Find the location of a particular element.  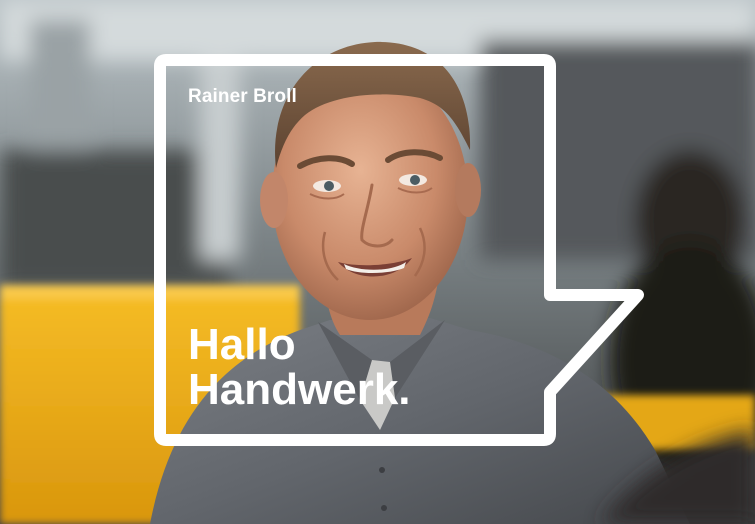

person-name: Rainer Broll is located at coordinates (242, 96).